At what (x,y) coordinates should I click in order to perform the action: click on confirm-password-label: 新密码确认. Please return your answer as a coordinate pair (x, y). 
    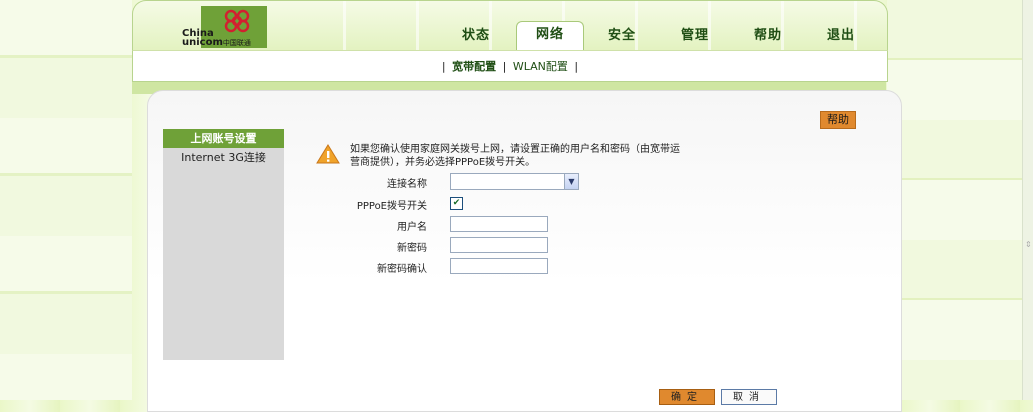
    Looking at the image, I should click on (402, 269).